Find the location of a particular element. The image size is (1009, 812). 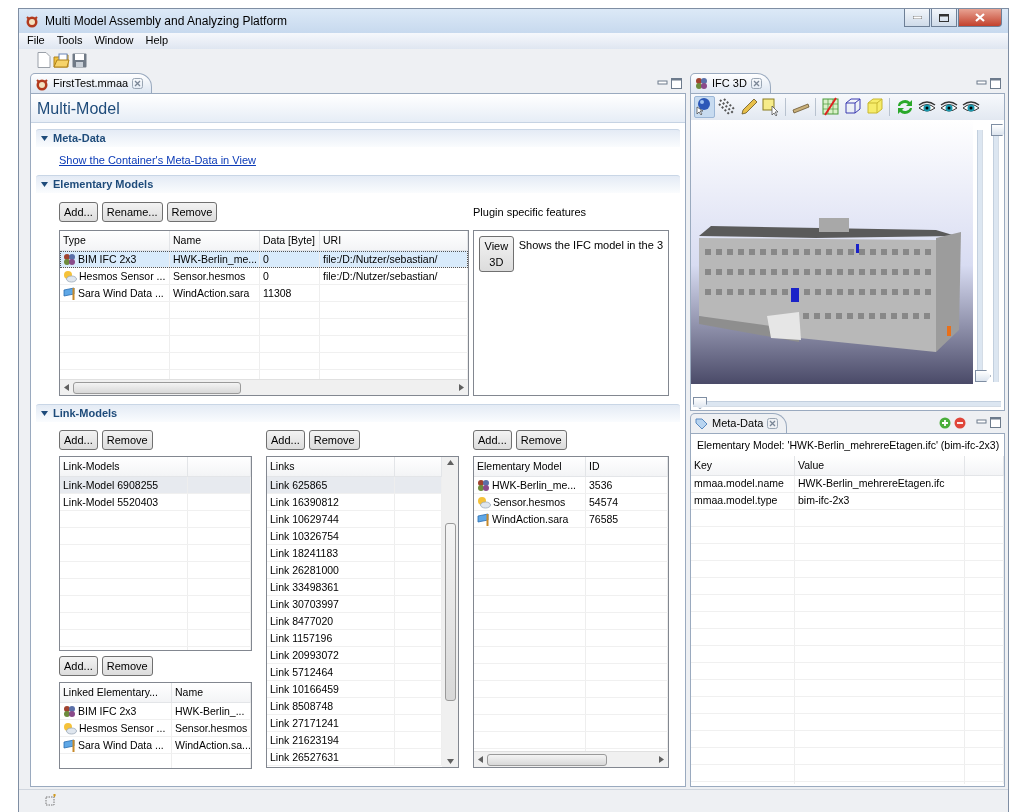

table-row: Sara Wind Data ... WindAction.sara 11308 is located at coordinates (264, 294).